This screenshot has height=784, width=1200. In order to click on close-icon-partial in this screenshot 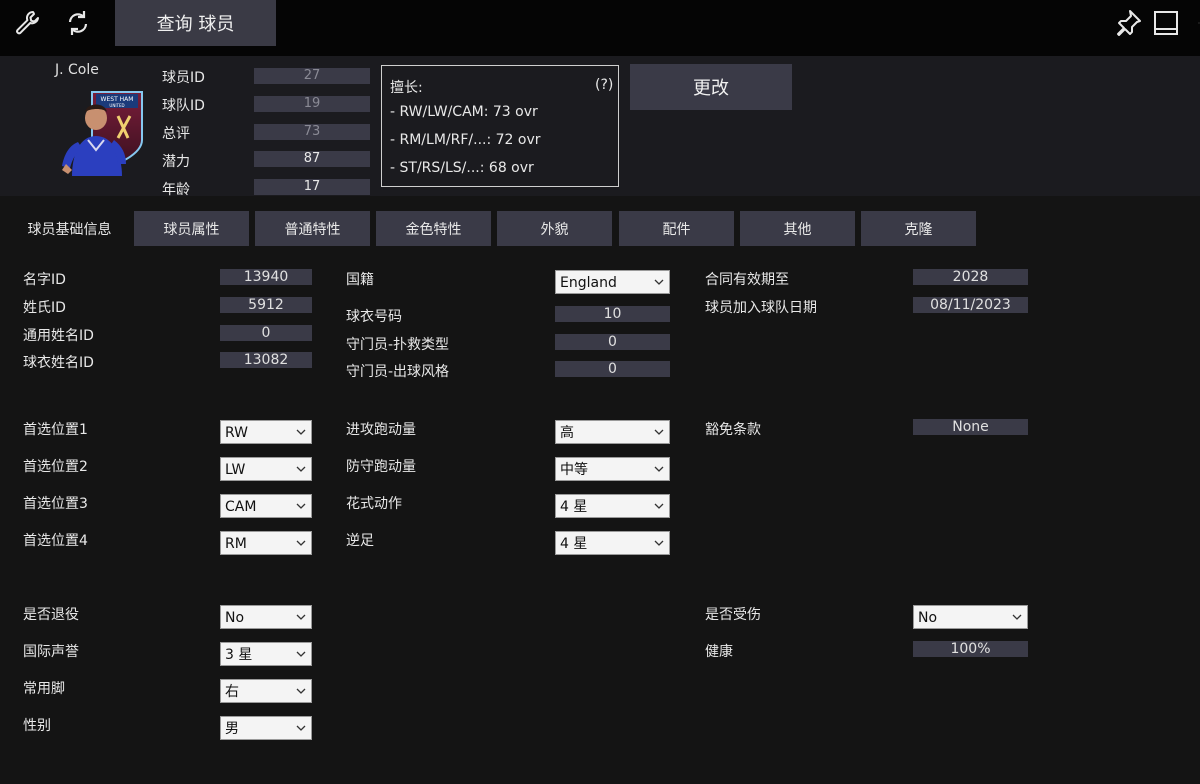, I will do `click(1192, 23)`.